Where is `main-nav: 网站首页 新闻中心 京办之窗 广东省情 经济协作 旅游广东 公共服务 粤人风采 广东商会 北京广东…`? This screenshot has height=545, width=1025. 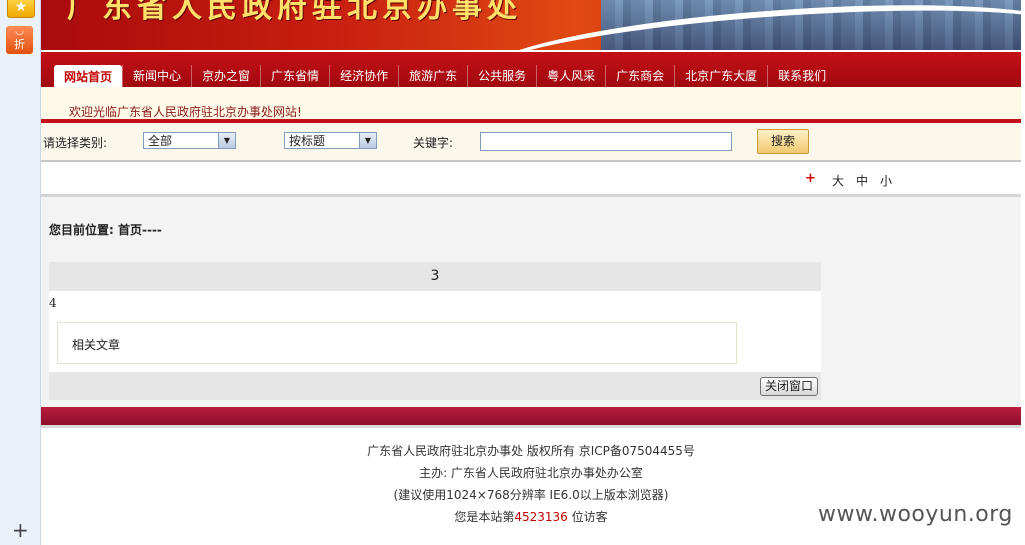 main-nav: 网站首页 新闻中心 京办之窗 广东省情 经济协作 旅游广东 公共服务 粤人风采 广东商会 北京广东… is located at coordinates (531, 69).